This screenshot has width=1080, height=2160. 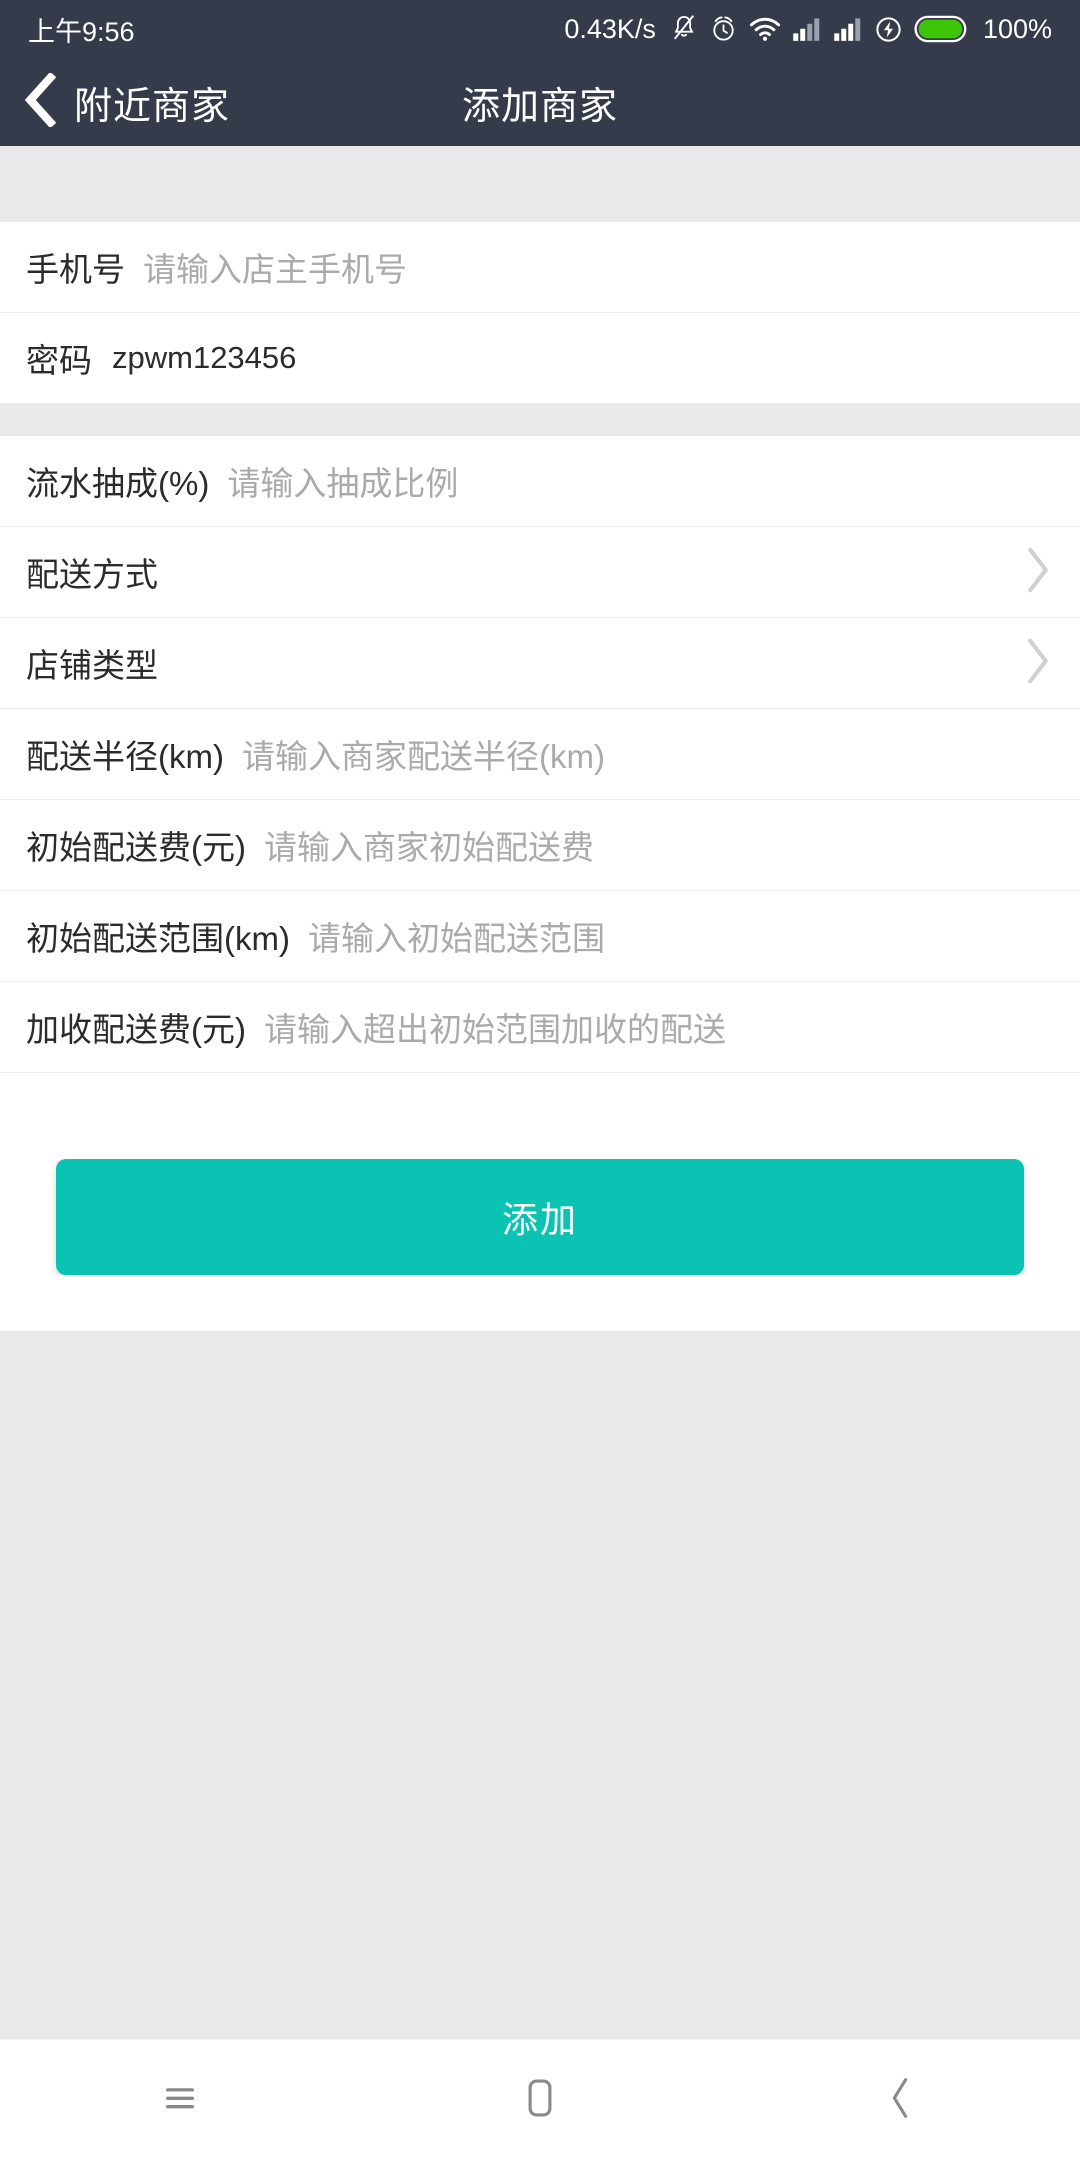 What do you see at coordinates (152, 106) in the screenshot?
I see `back-label: 附近商家` at bounding box center [152, 106].